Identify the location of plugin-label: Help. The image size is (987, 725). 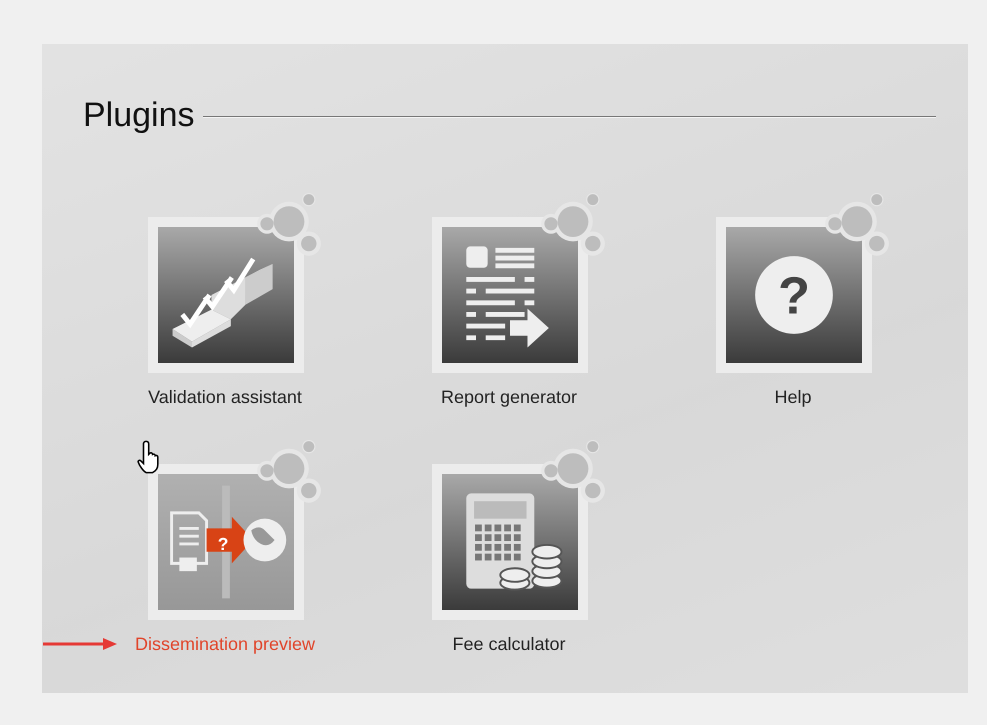
(793, 397).